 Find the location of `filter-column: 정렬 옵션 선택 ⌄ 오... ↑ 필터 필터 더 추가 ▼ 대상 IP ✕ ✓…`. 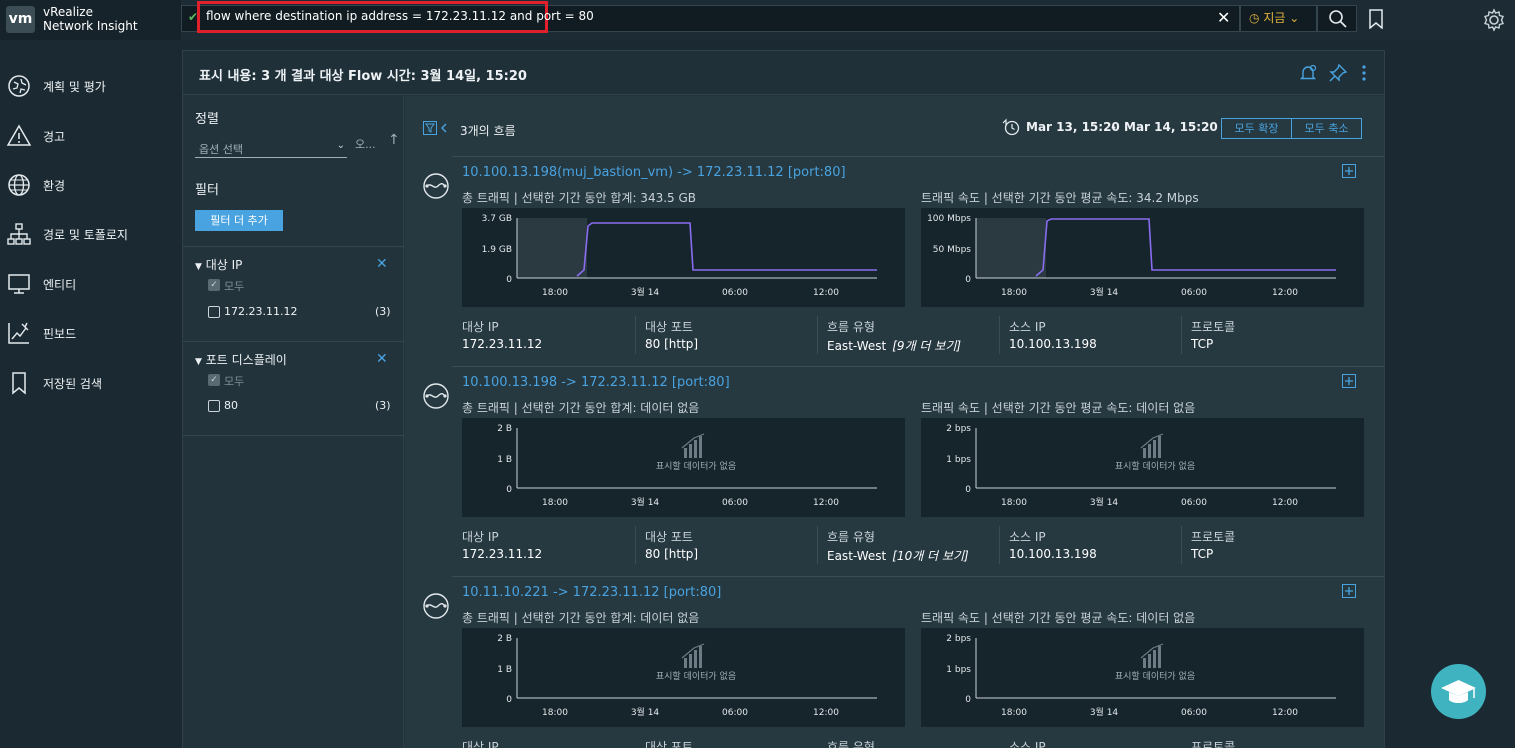

filter-column: 정렬 옵션 선택 ⌄ 오... ↑ 필터 필터 더 추가 ▼ 대상 IP ✕ ✓… is located at coordinates (293, 422).